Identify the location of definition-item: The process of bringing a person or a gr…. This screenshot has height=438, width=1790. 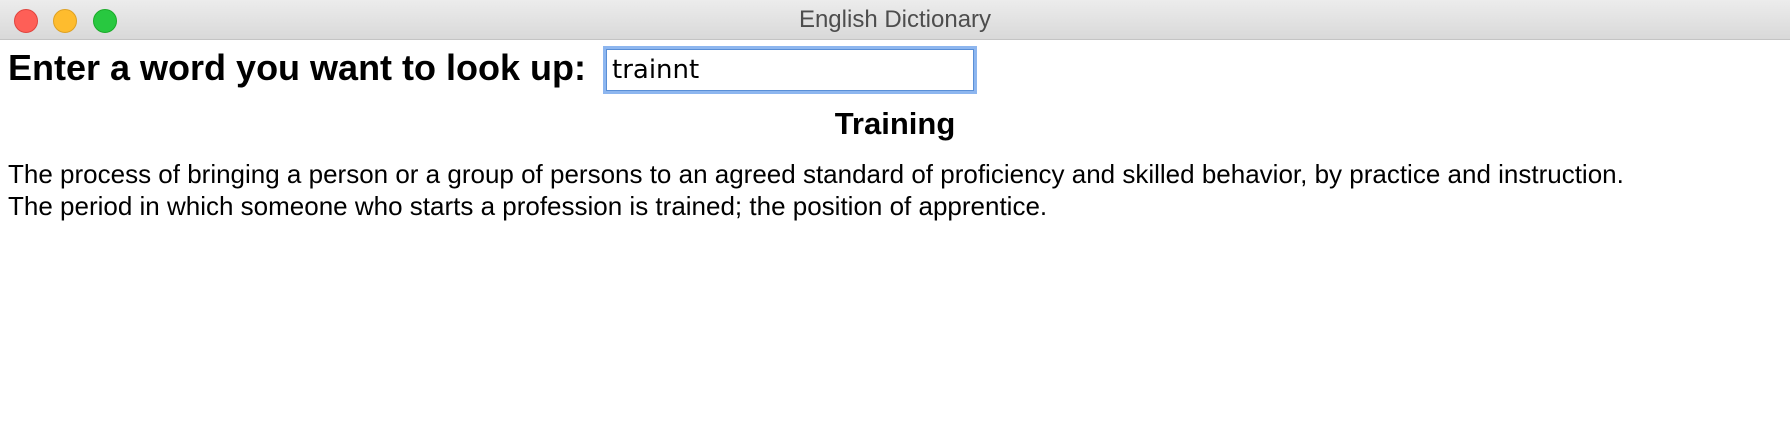
(816, 174).